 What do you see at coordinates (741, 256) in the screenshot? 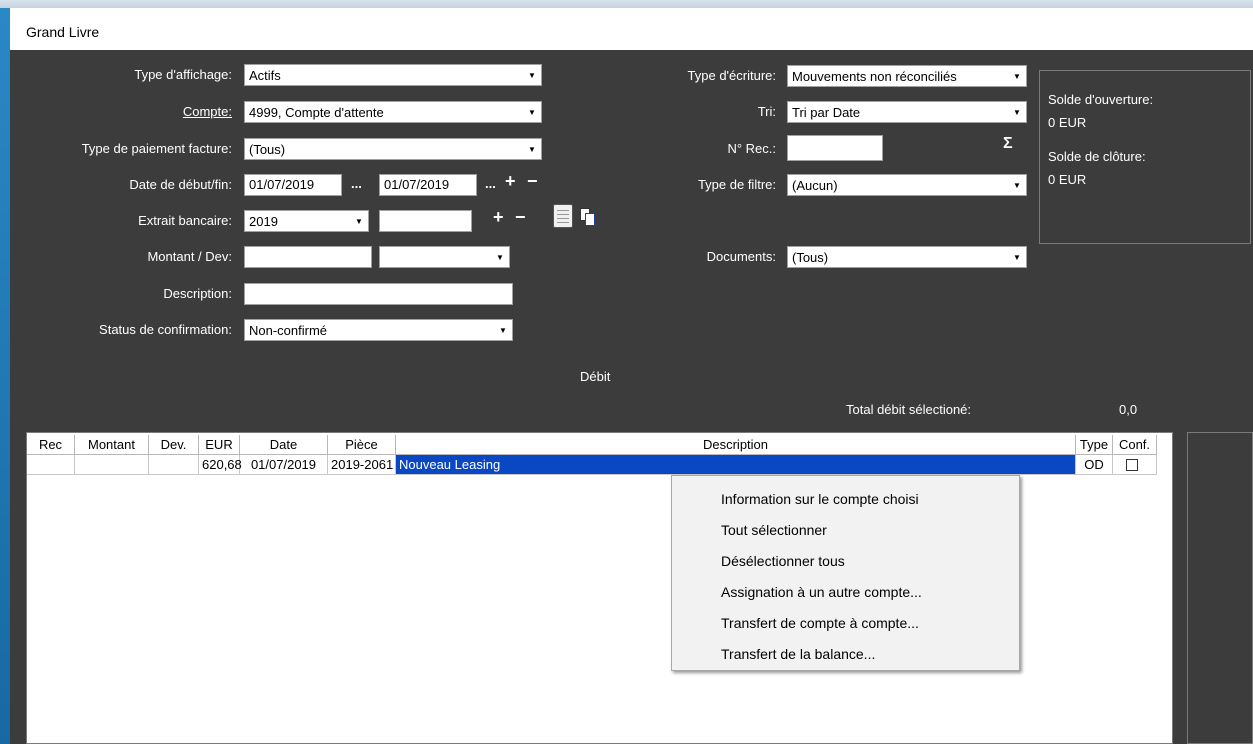
I see `documents-label: Documents:` at bounding box center [741, 256].